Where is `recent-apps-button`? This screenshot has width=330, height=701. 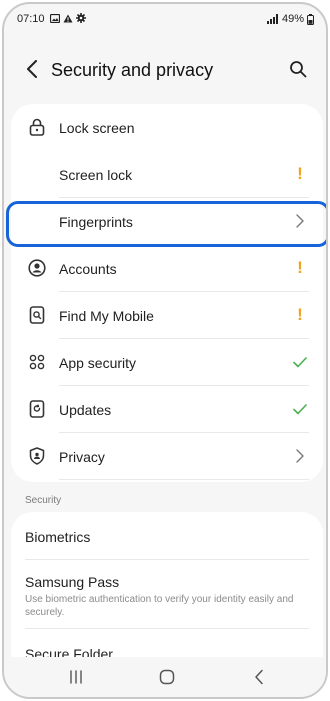 recent-apps-button is located at coordinates (76, 677).